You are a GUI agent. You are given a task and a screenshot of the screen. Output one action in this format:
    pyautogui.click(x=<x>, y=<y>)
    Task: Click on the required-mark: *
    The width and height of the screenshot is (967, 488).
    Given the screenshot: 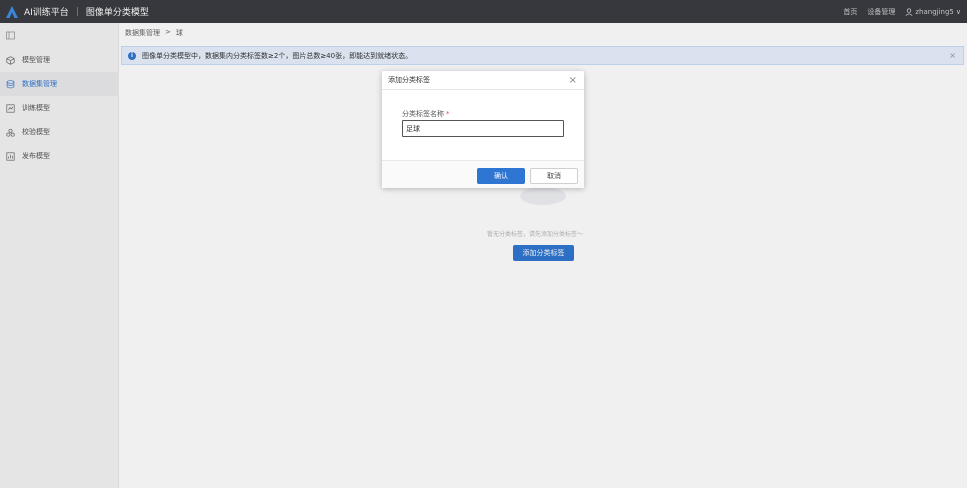 What is the action you would take?
    pyautogui.click(x=448, y=114)
    